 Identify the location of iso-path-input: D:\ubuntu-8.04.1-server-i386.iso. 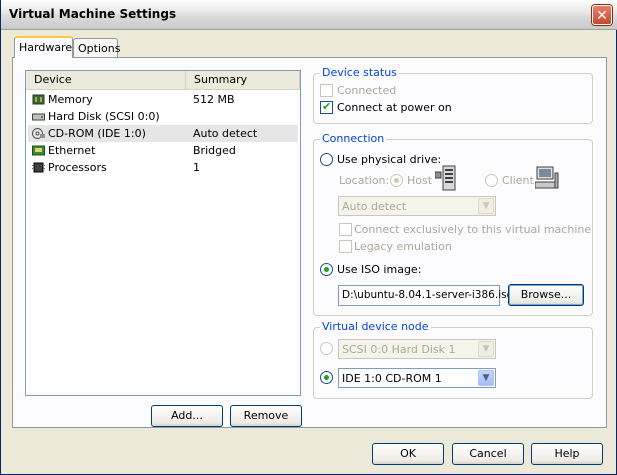
(425, 295).